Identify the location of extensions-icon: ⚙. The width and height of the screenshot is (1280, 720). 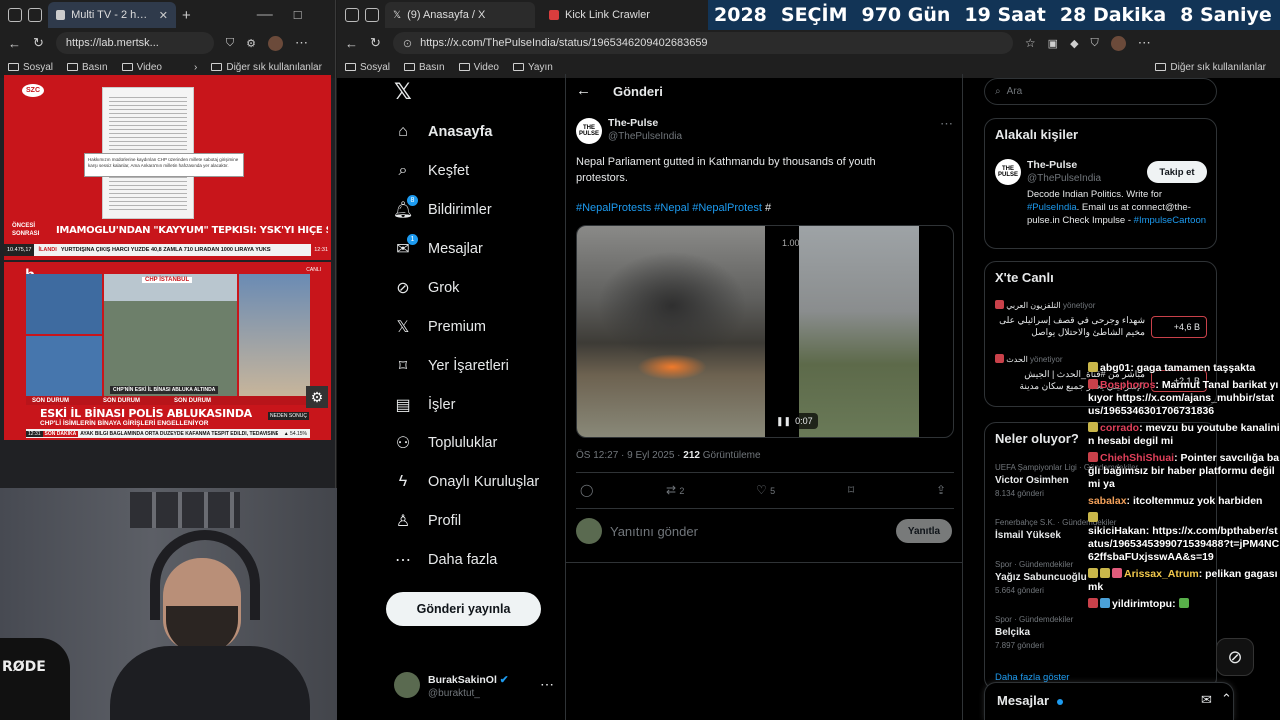
(251, 43).